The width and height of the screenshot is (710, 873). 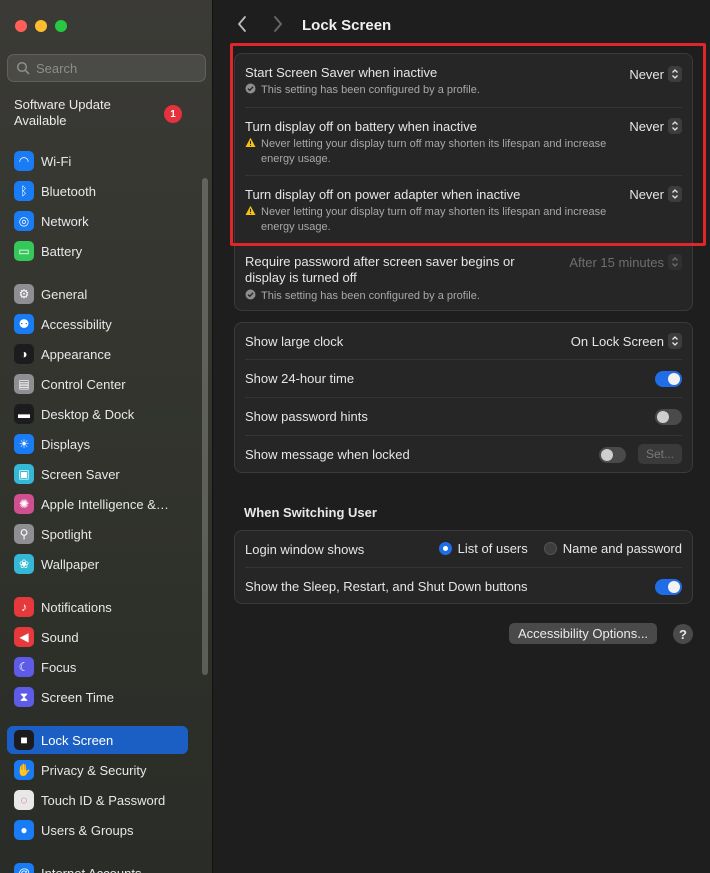 I want to click on sidebar-item-label: Spotlight, so click(x=66, y=534).